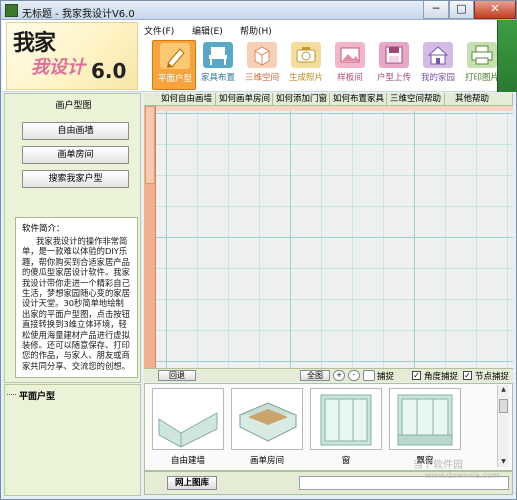 The height and width of the screenshot is (500, 517). What do you see at coordinates (425, 420) in the screenshot?
I see `bay-window-thumbnail` at bounding box center [425, 420].